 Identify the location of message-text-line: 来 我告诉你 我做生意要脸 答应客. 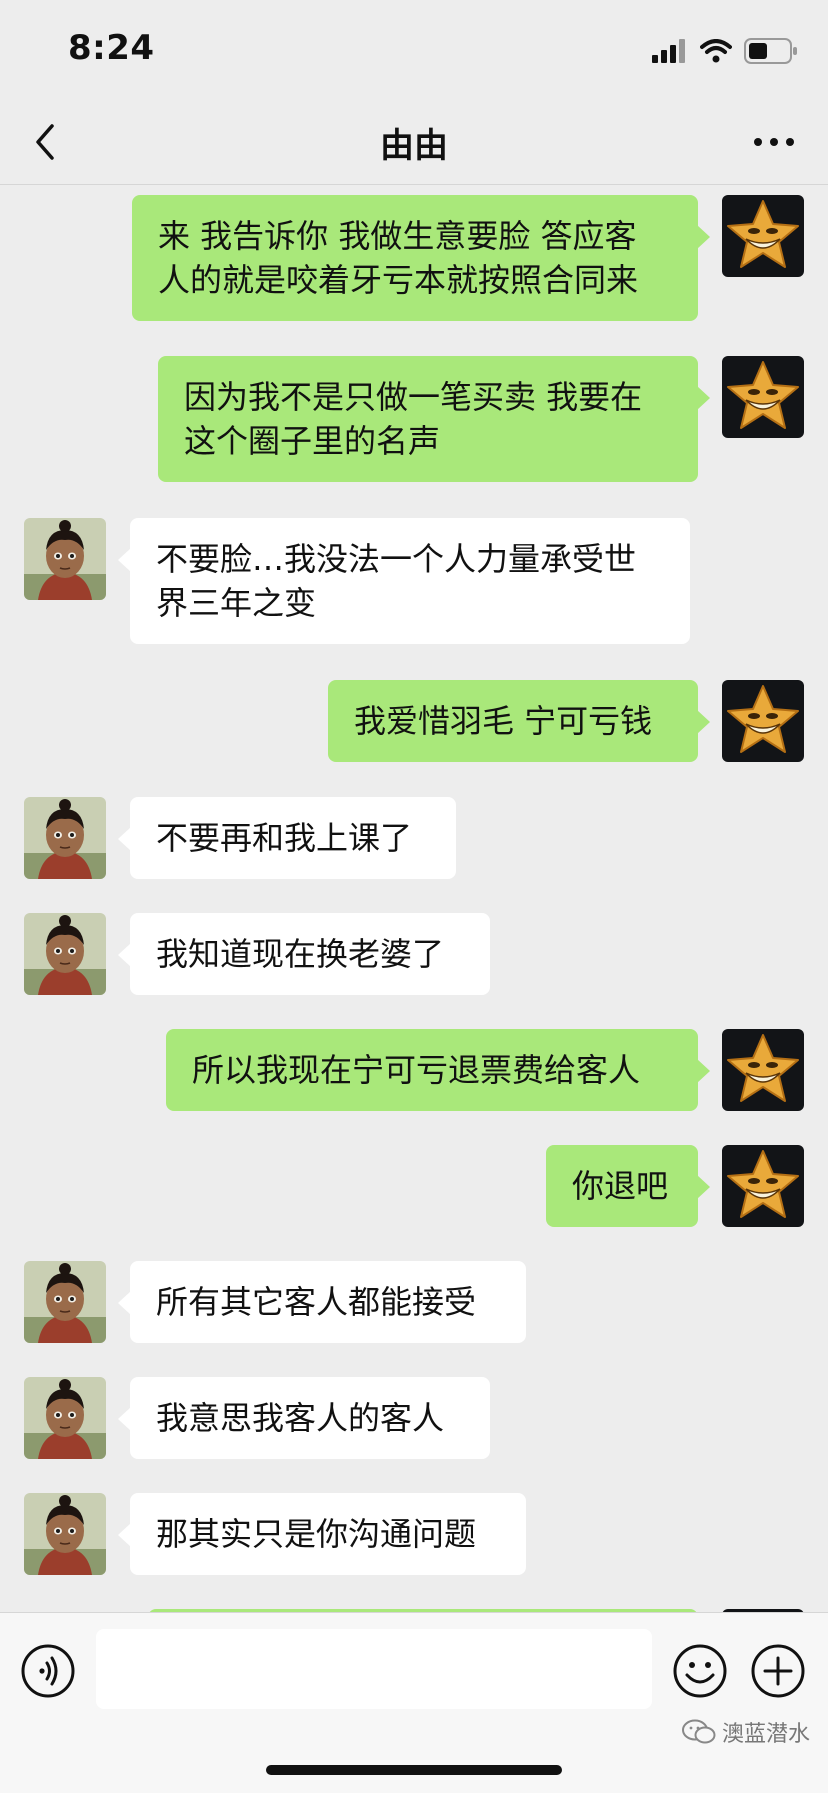
(397, 236).